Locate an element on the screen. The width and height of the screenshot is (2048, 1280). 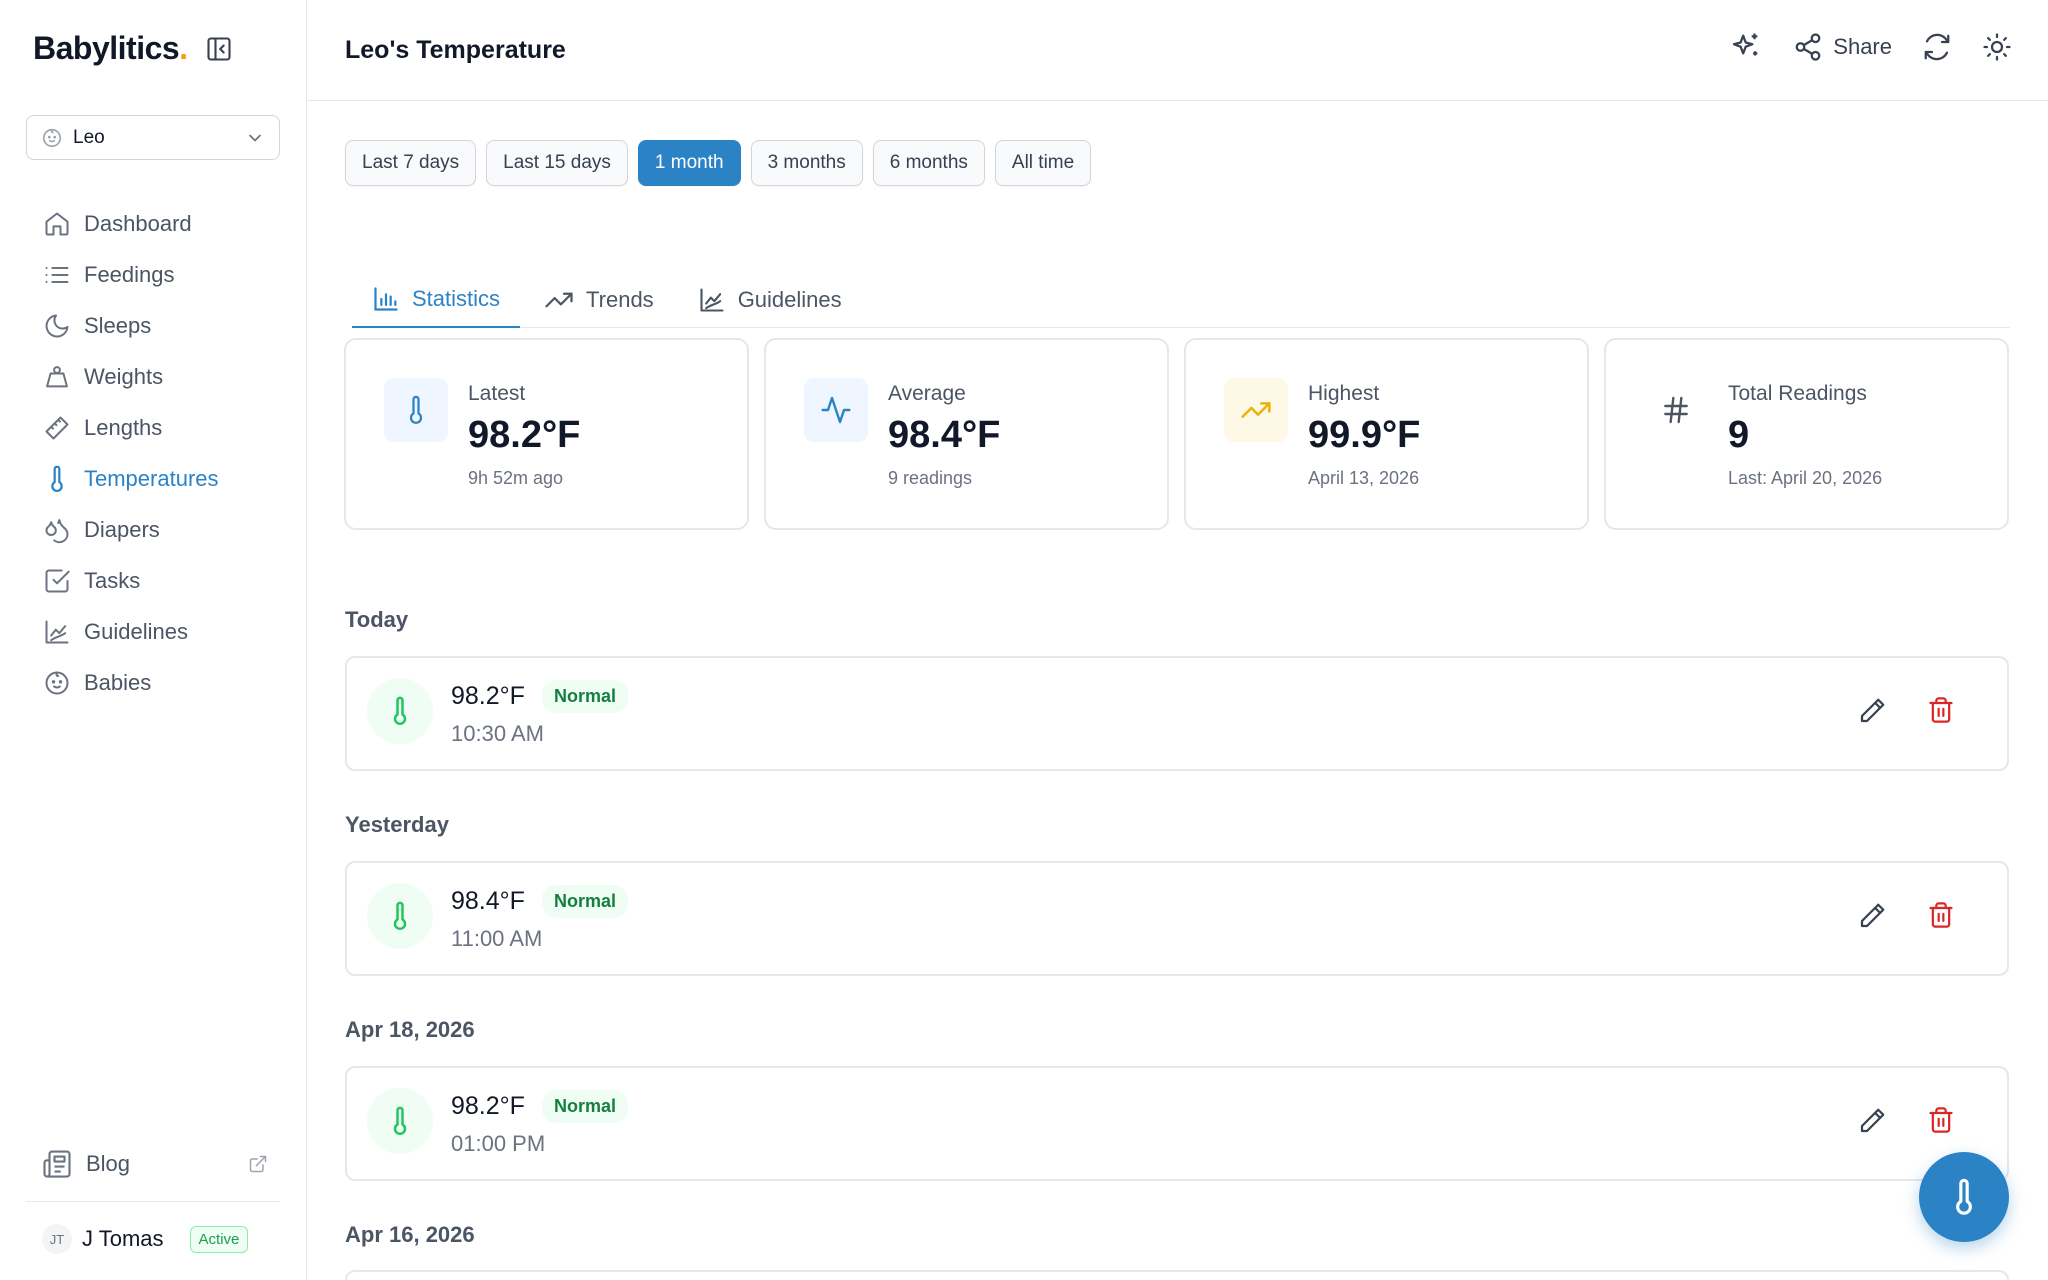
refresh-icon is located at coordinates (1937, 47).